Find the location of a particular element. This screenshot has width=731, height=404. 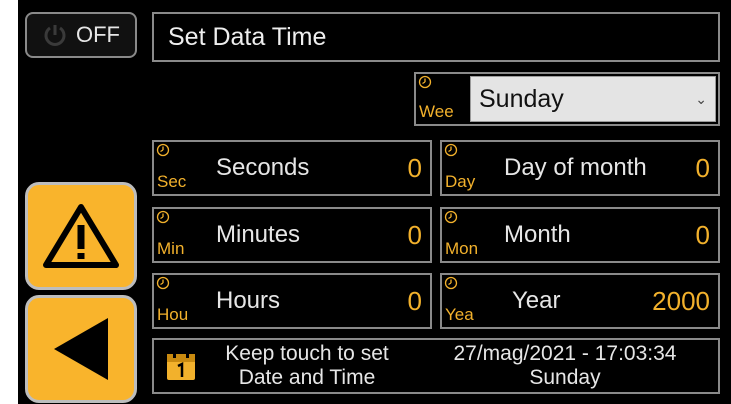

weekday-field: Wee Sunday ⌄ is located at coordinates (567, 99).